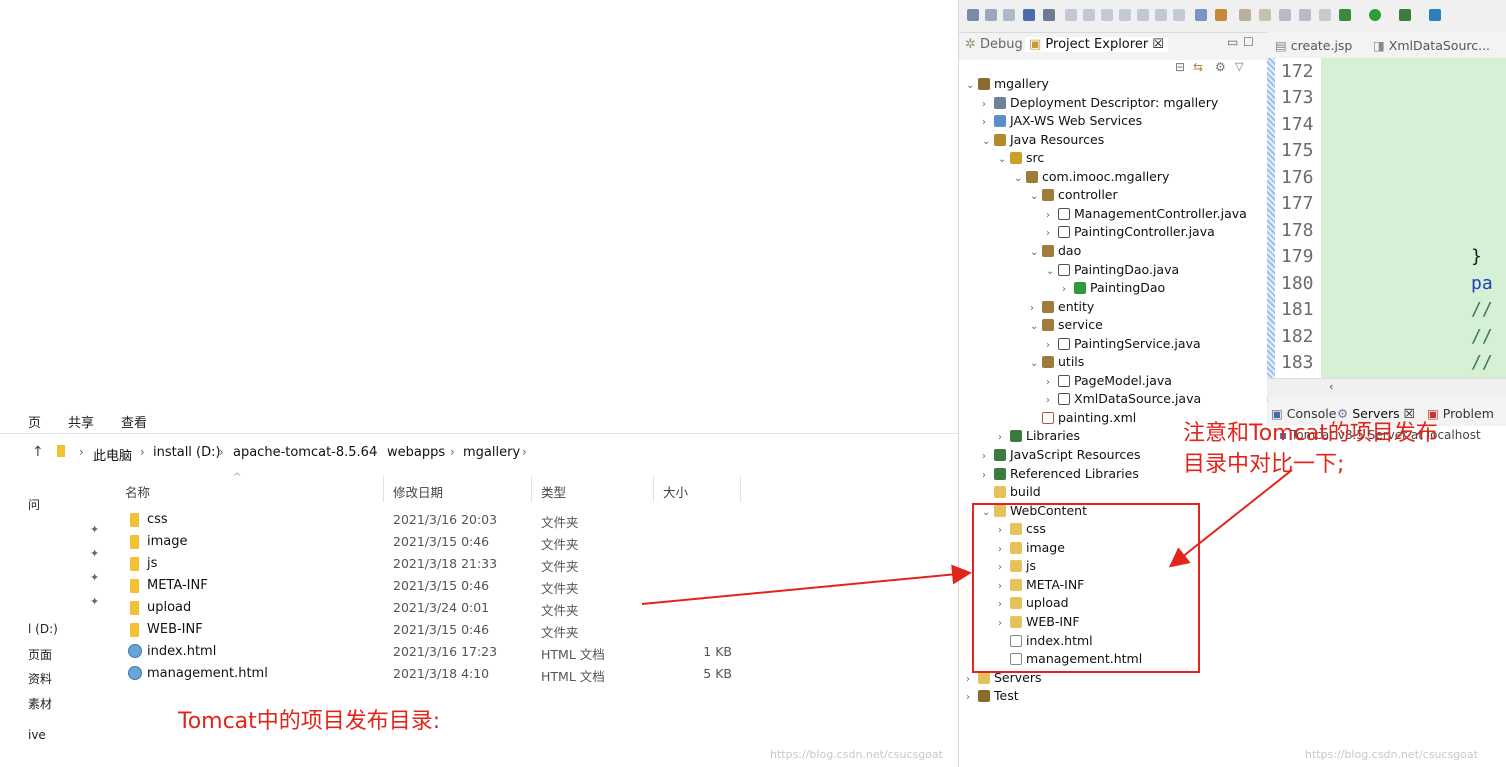 Image resolution: width=1506 pixels, height=767 pixels. What do you see at coordinates (479, 608) in the screenshot?
I see `file-row: upload 2021/3/24 0:01 文件夹` at bounding box center [479, 608].